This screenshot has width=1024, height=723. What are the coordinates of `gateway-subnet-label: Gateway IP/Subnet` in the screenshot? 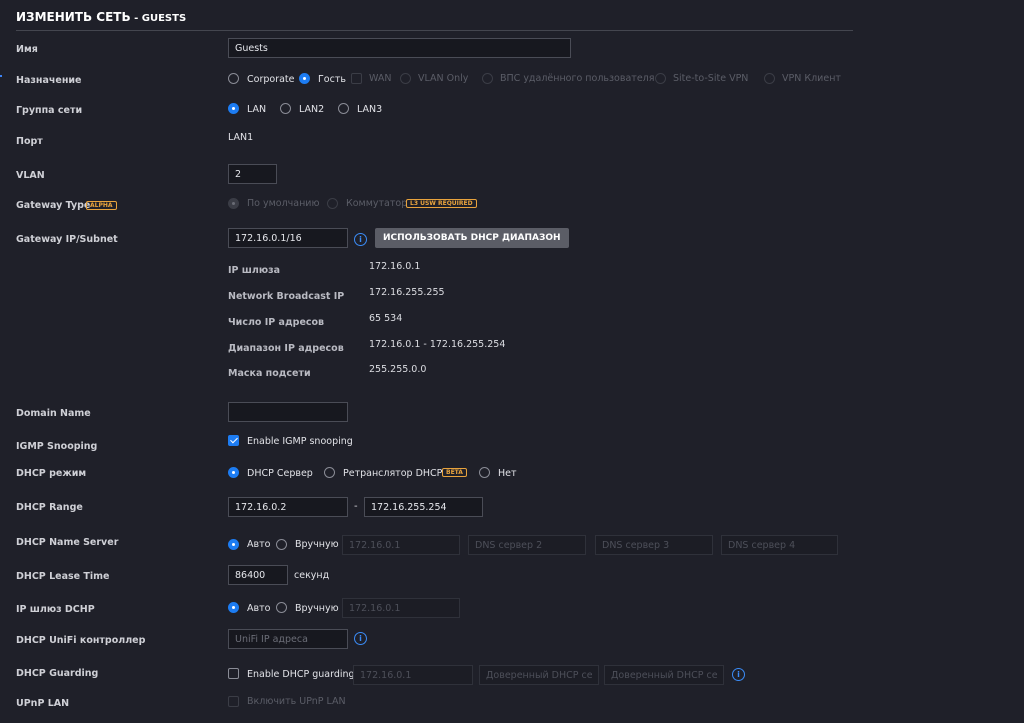 It's located at (67, 239).